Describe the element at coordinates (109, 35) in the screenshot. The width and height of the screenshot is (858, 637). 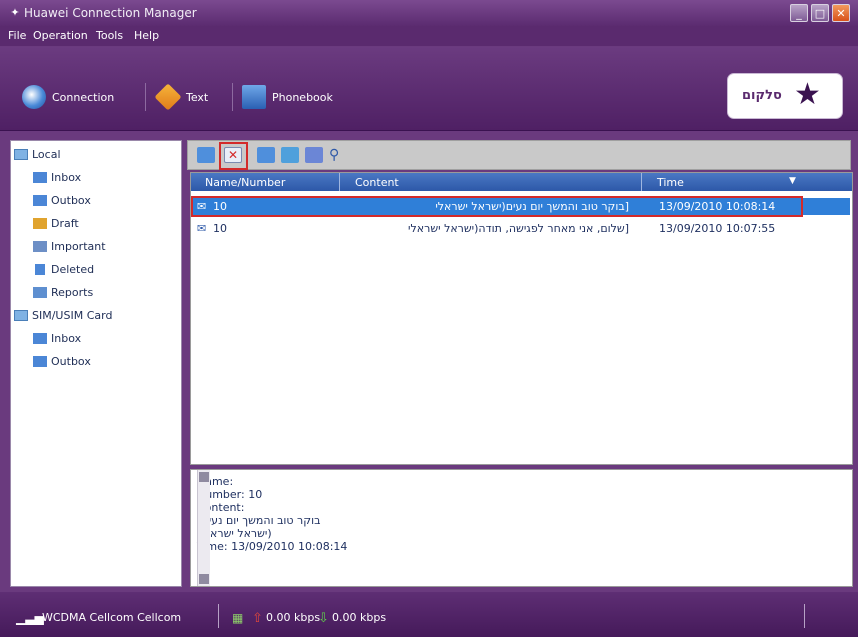
I see `menu-tools: Tools` at that location.